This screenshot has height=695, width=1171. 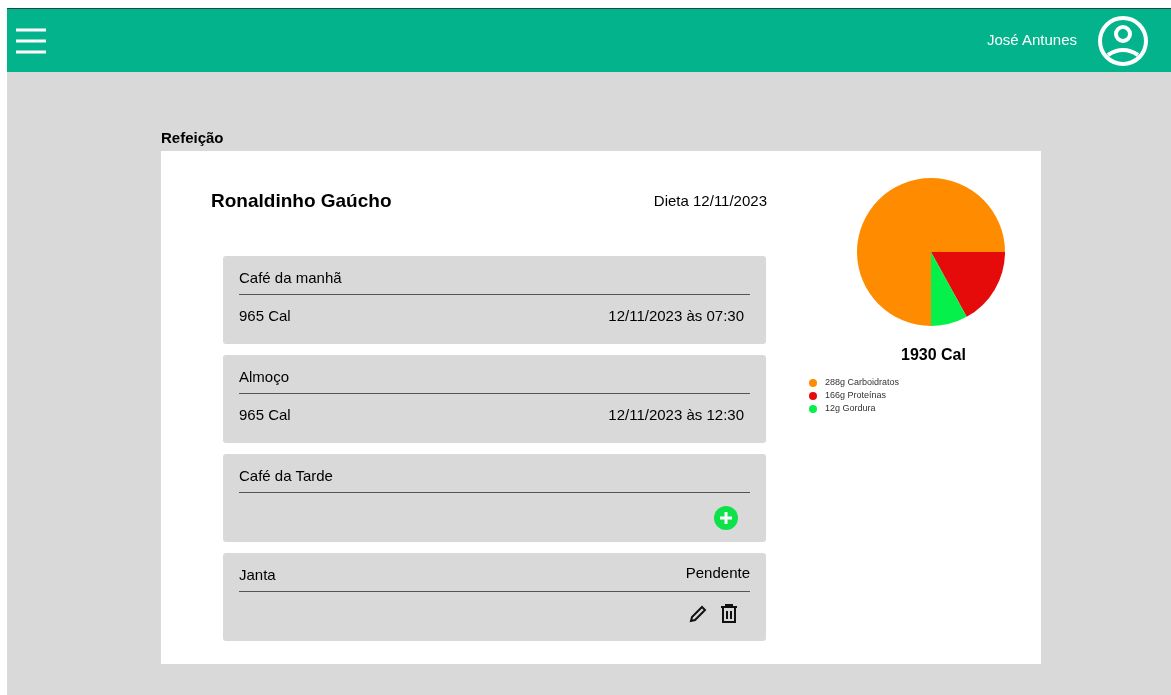 I want to click on patient-name: Ronaldinho Gaúcho, so click(x=301, y=201).